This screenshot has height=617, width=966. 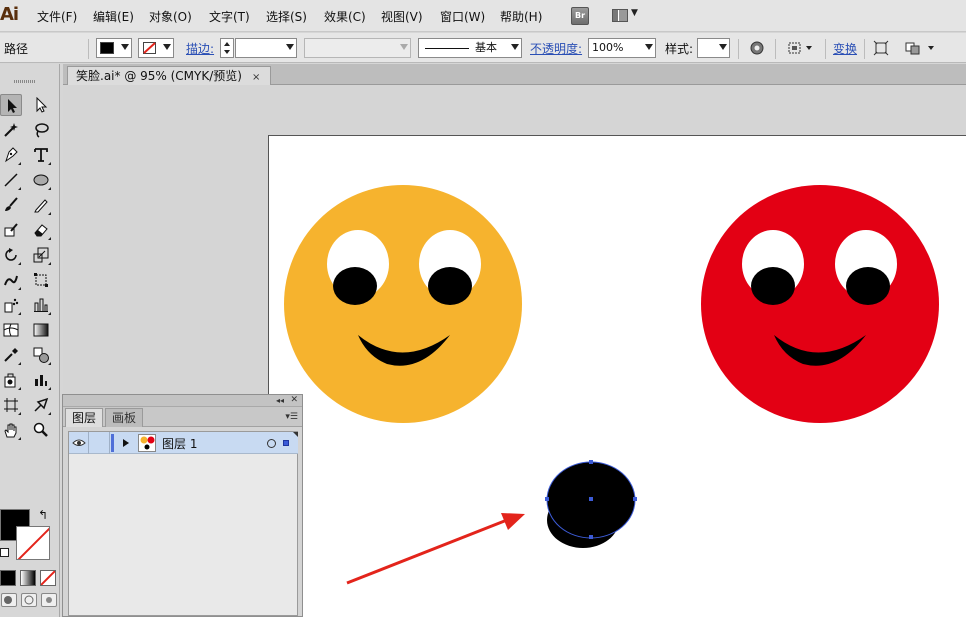 What do you see at coordinates (170, 16) in the screenshot?
I see `menu-object: 对象(O)` at bounding box center [170, 16].